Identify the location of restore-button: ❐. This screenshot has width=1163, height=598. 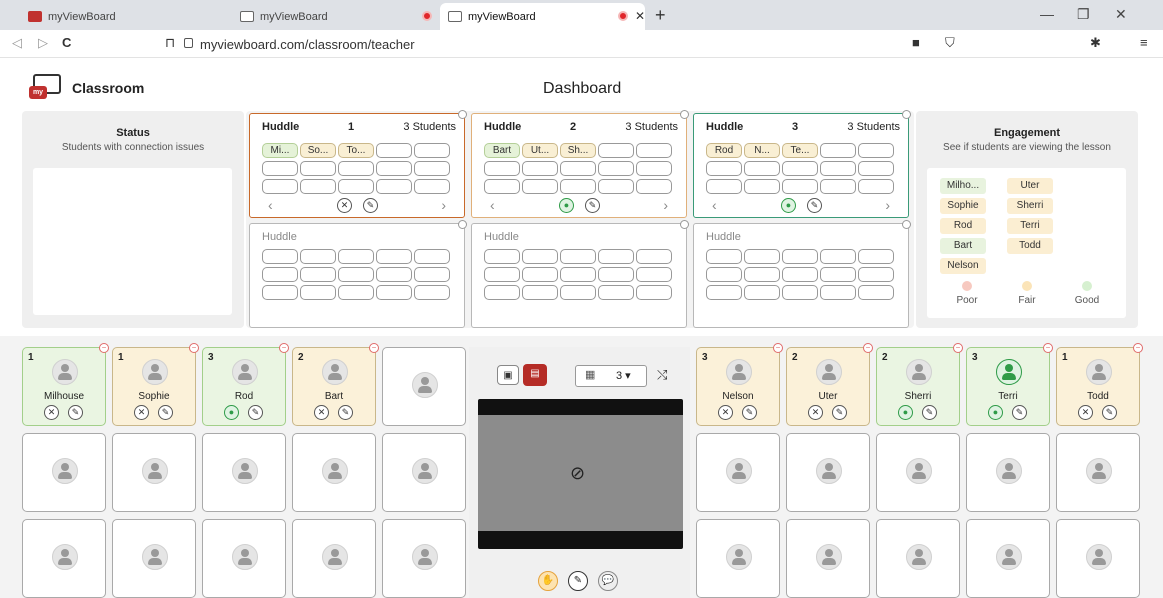
(1083, 14).